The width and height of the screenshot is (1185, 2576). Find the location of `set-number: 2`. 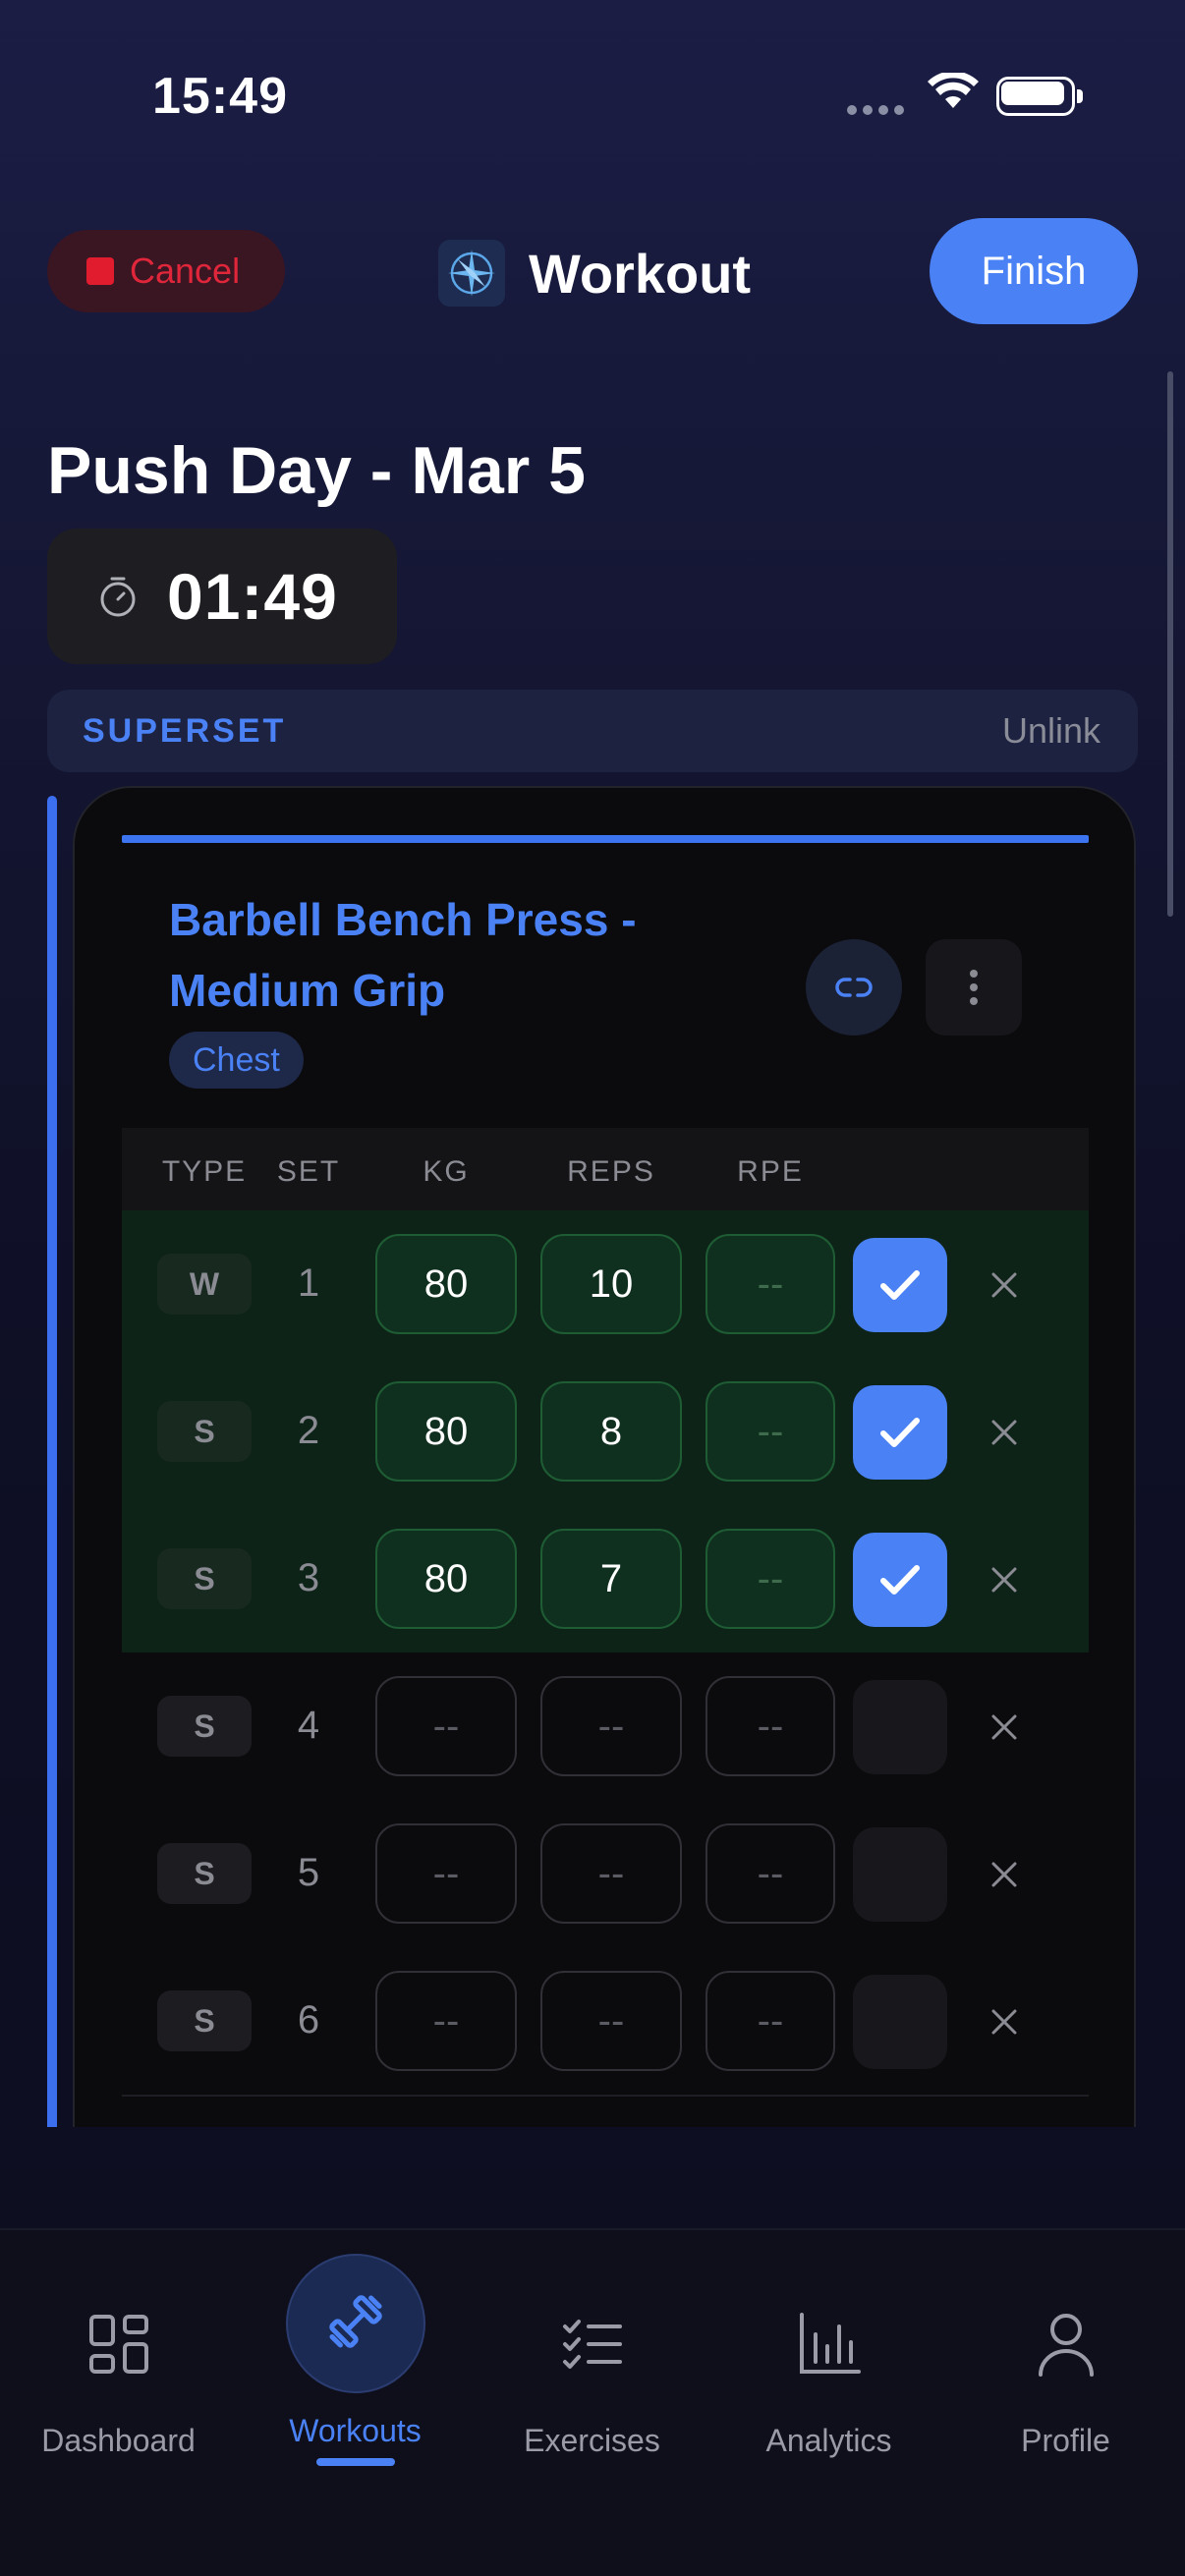

set-number: 2 is located at coordinates (309, 1430).